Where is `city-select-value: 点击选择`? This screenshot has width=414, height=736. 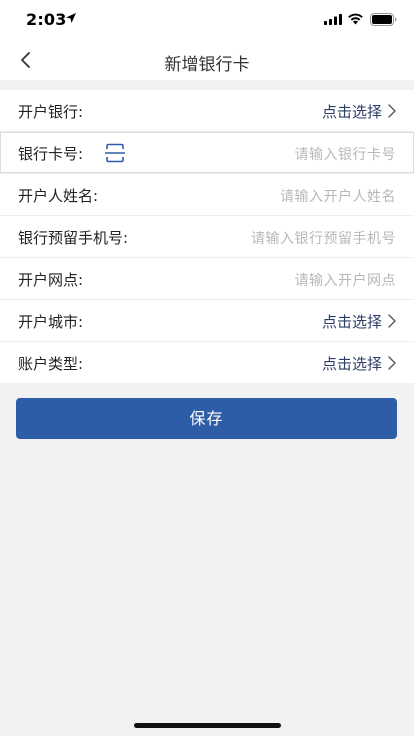
city-select-value: 点击选择 is located at coordinates (352, 321).